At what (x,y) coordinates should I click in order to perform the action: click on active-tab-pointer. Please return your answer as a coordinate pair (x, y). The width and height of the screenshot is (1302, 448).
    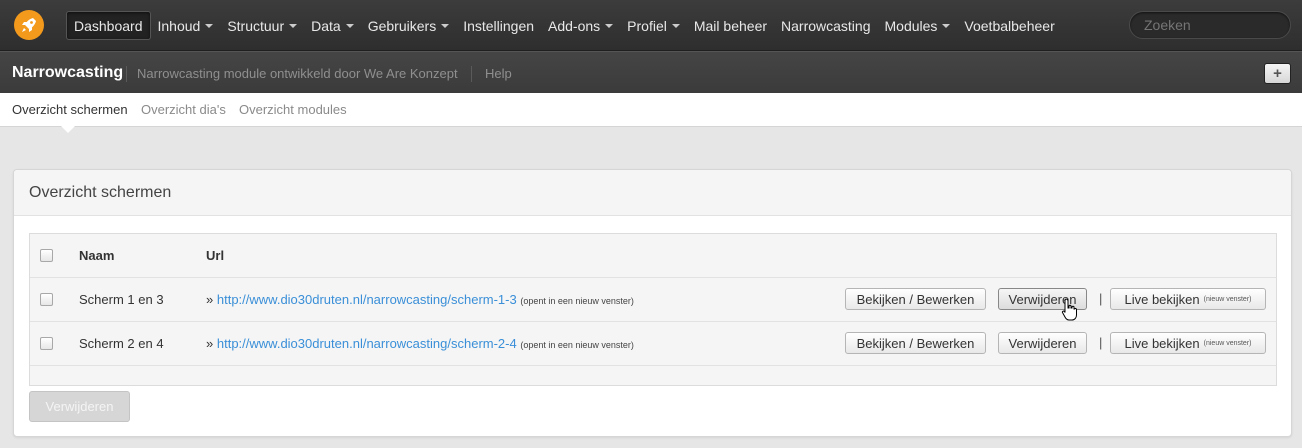
    Looking at the image, I should click on (68, 129).